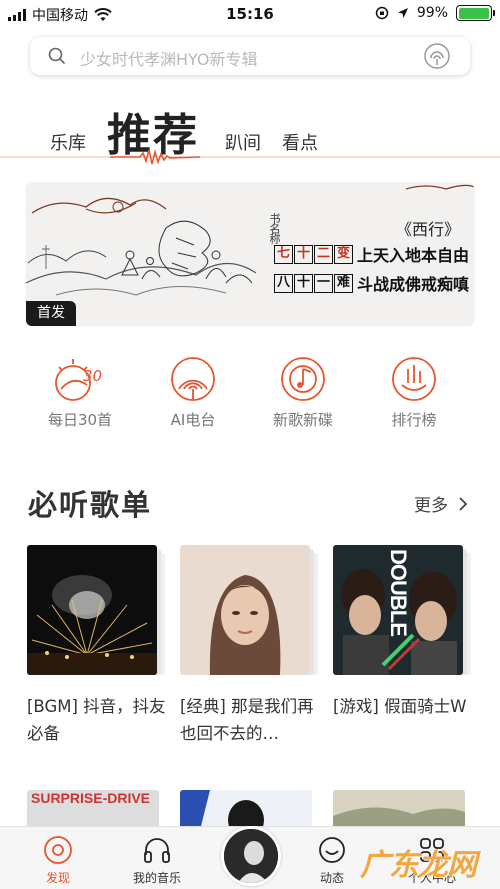 This screenshot has height=889, width=500. What do you see at coordinates (57, 878) in the screenshot?
I see `nav-discover-label: 发现` at bounding box center [57, 878].